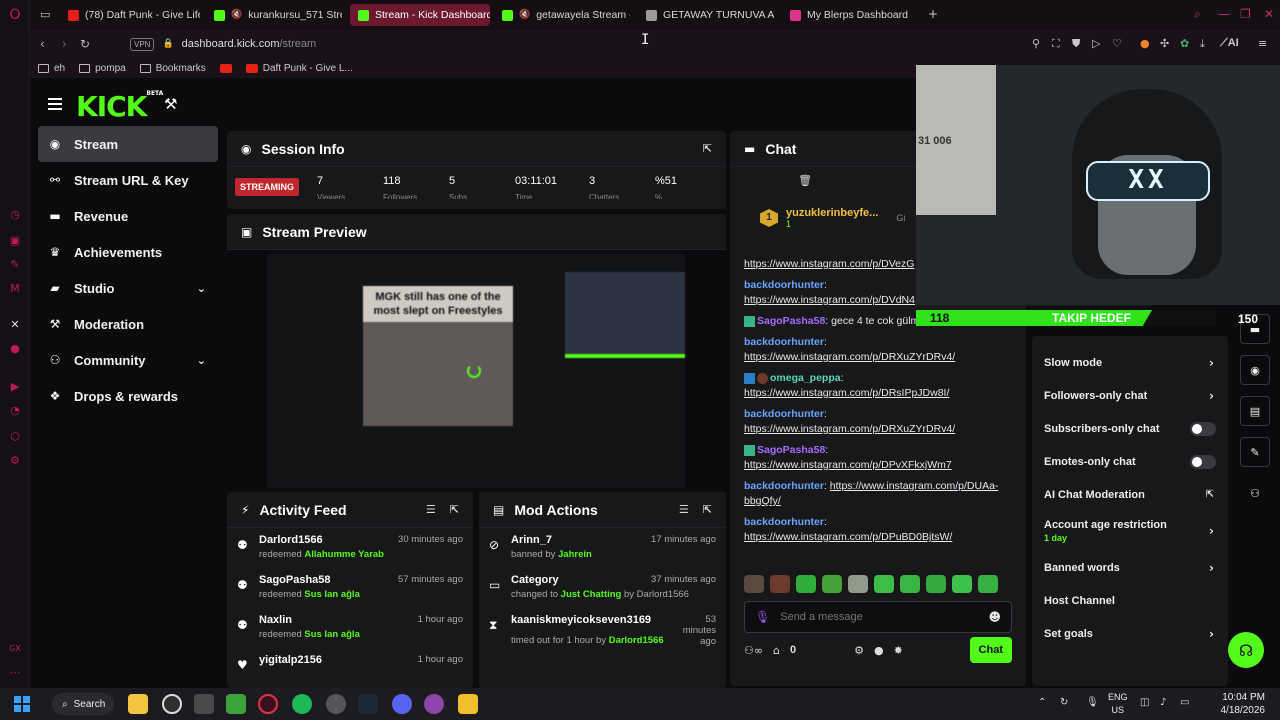 The image size is (1280, 720). What do you see at coordinates (1144, 702) in the screenshot?
I see `wifi-icon: ◫` at bounding box center [1144, 702].